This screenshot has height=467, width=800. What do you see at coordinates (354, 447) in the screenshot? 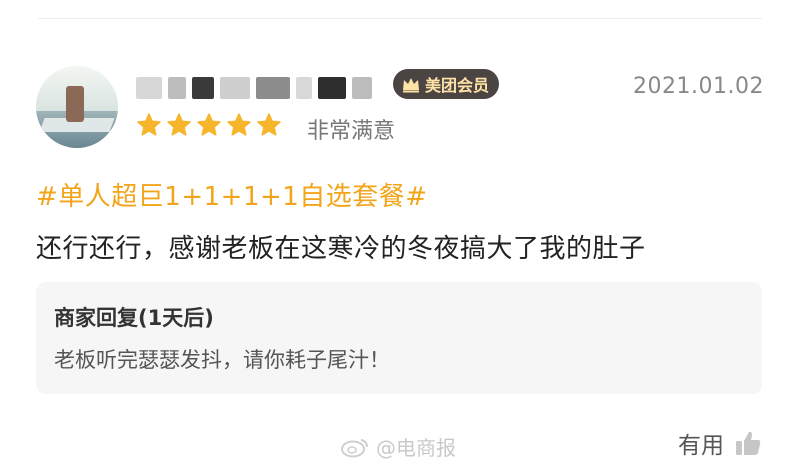
I see `weibo-icon` at bounding box center [354, 447].